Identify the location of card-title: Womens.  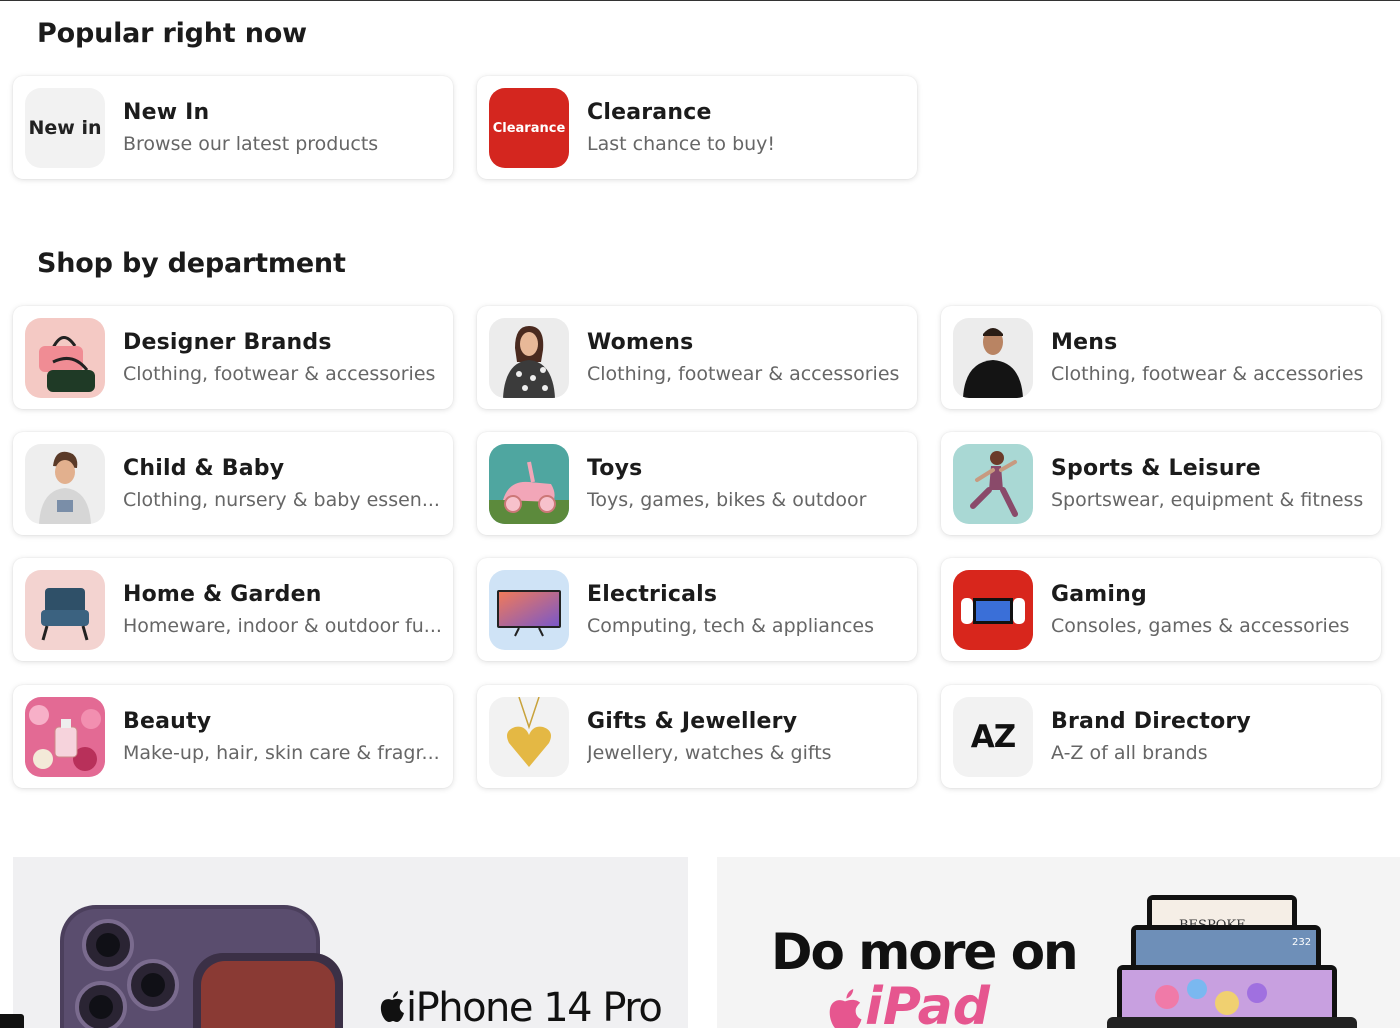
(640, 342).